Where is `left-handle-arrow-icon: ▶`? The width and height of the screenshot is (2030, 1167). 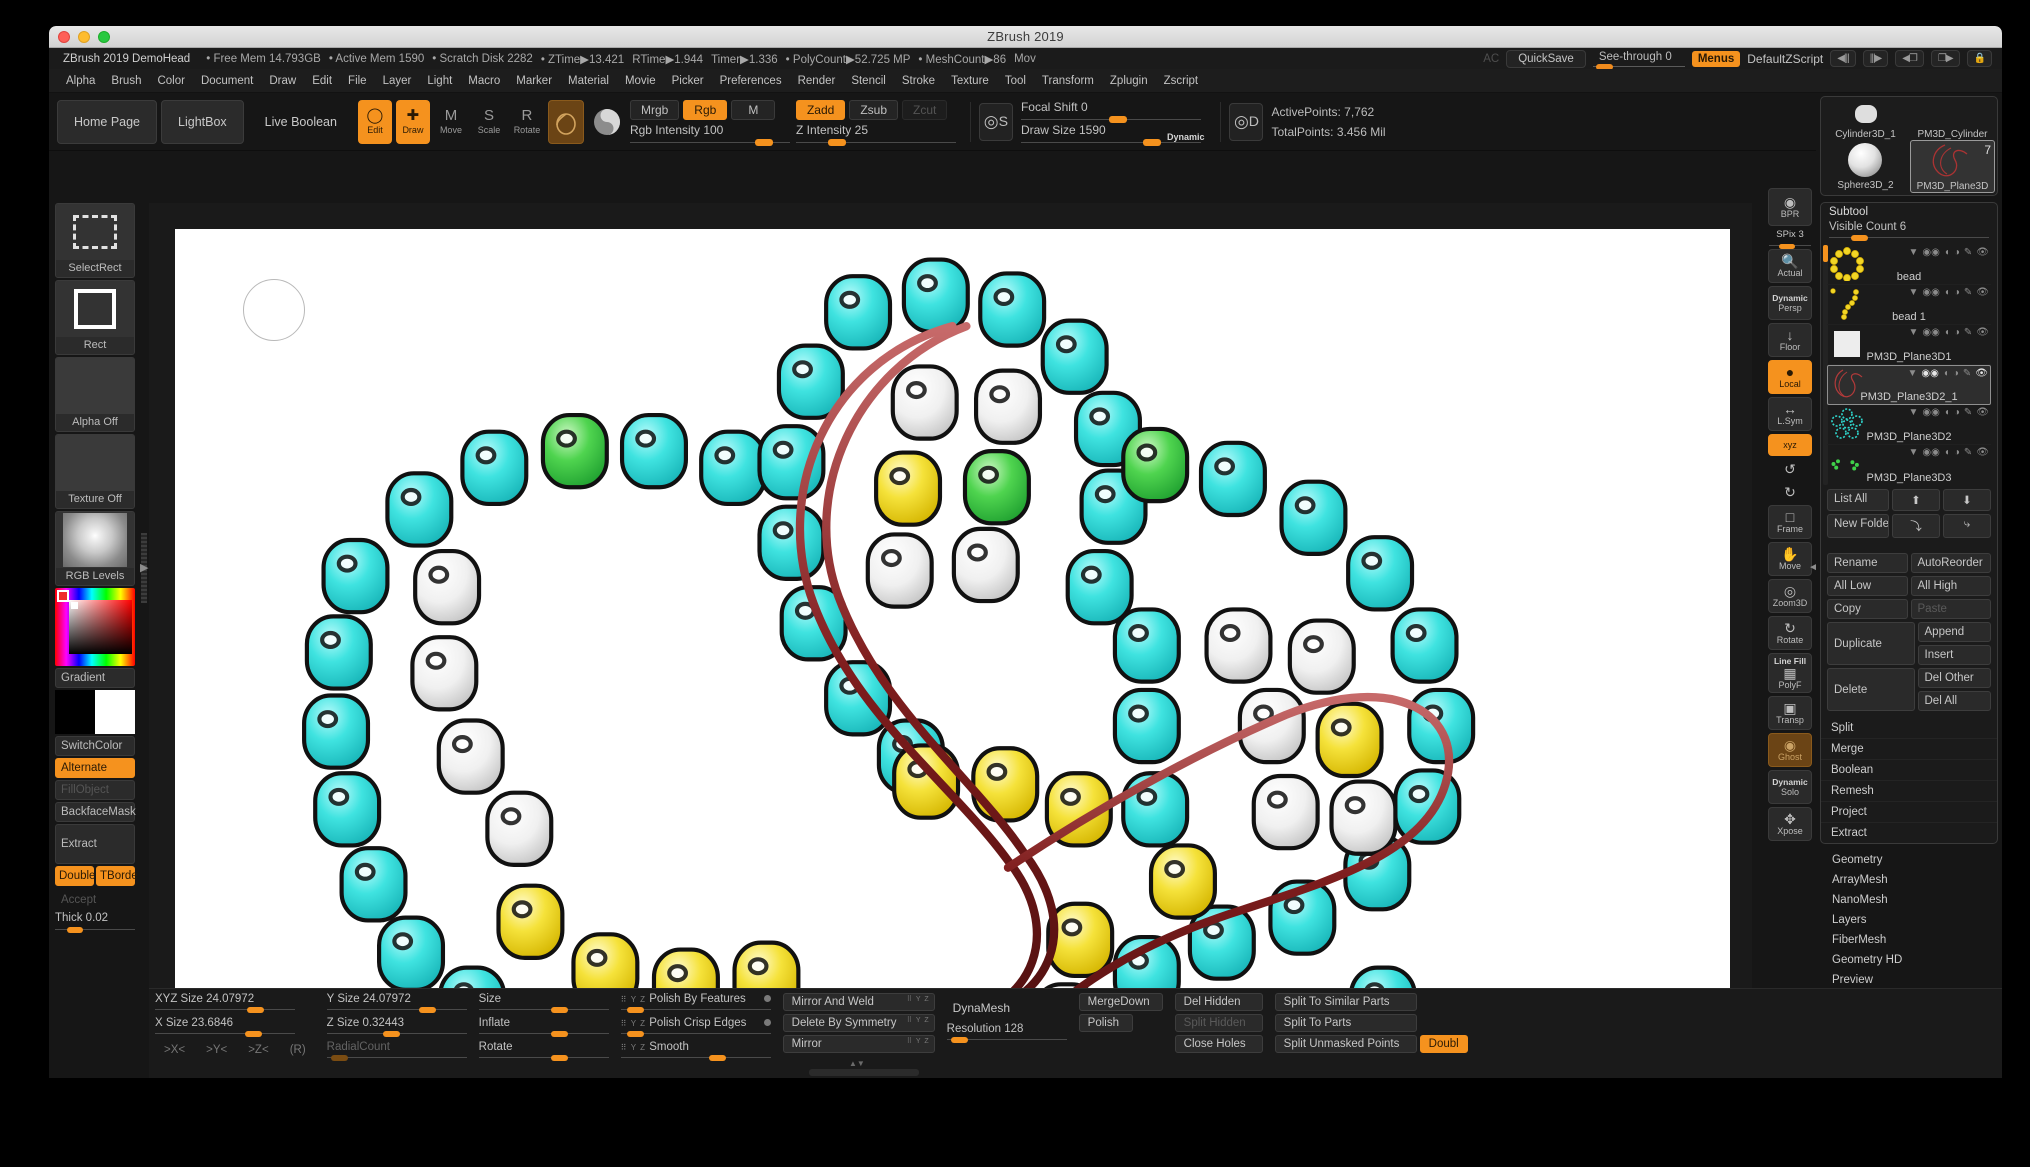 left-handle-arrow-icon: ▶ is located at coordinates (144, 567).